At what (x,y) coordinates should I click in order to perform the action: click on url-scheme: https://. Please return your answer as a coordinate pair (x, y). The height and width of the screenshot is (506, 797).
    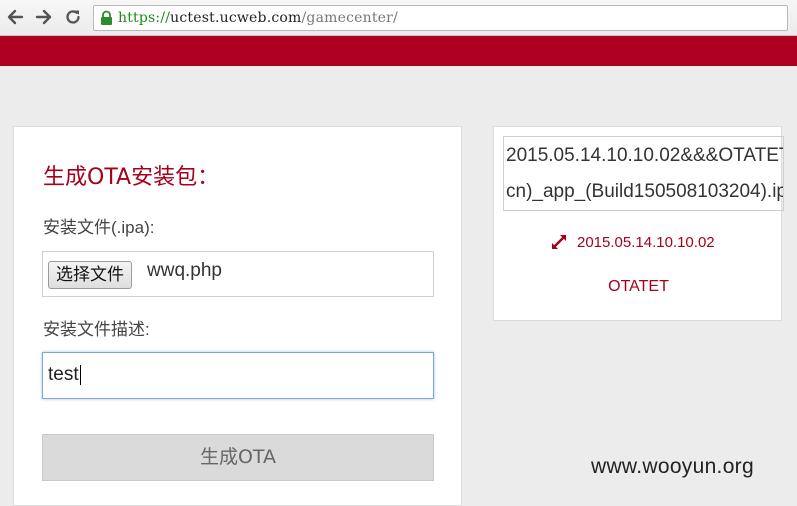
    Looking at the image, I should click on (144, 18).